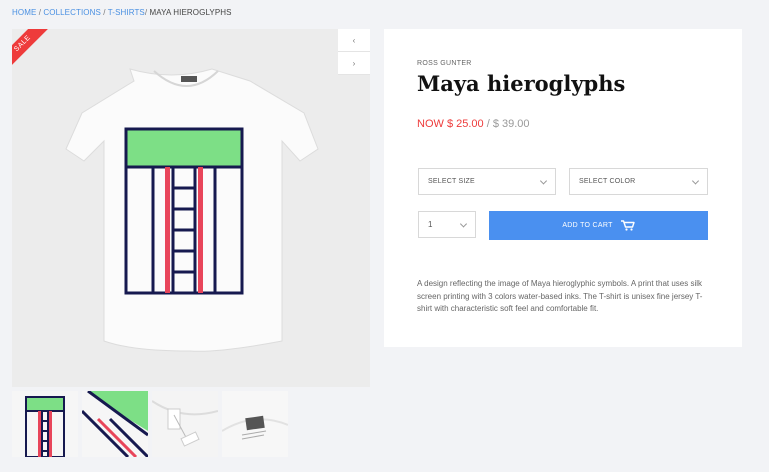 The width and height of the screenshot is (769, 472). Describe the element at coordinates (587, 225) in the screenshot. I see `add-to-cart-label: ADD TO CART` at that location.